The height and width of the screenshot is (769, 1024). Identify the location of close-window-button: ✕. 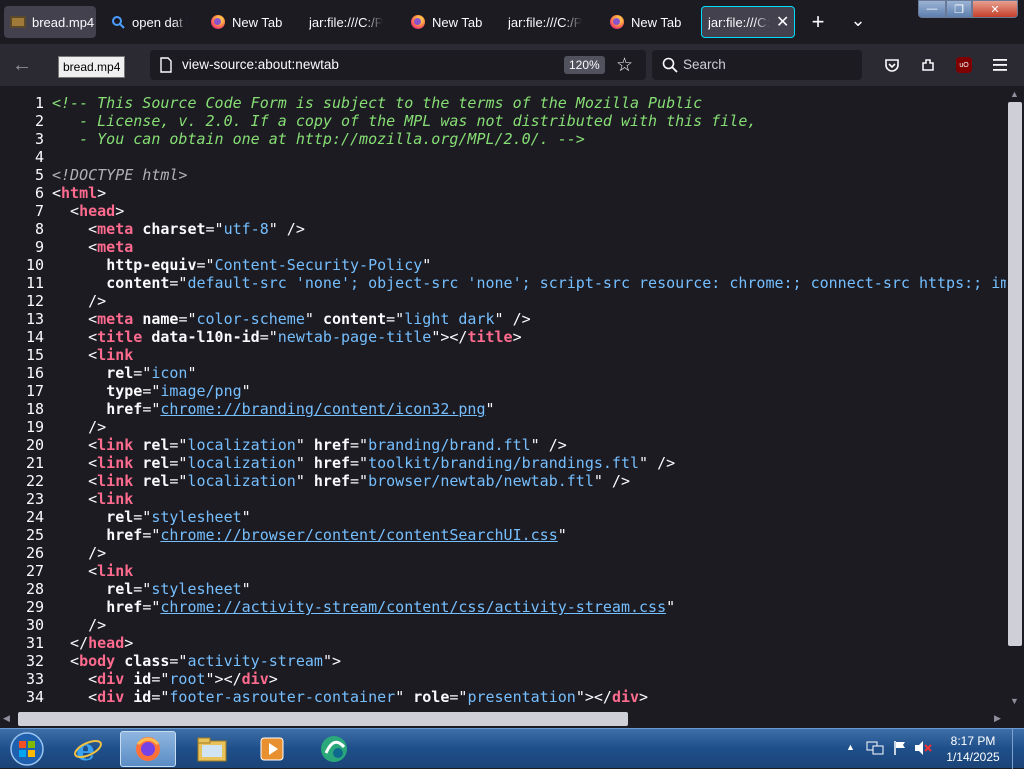
(995, 9).